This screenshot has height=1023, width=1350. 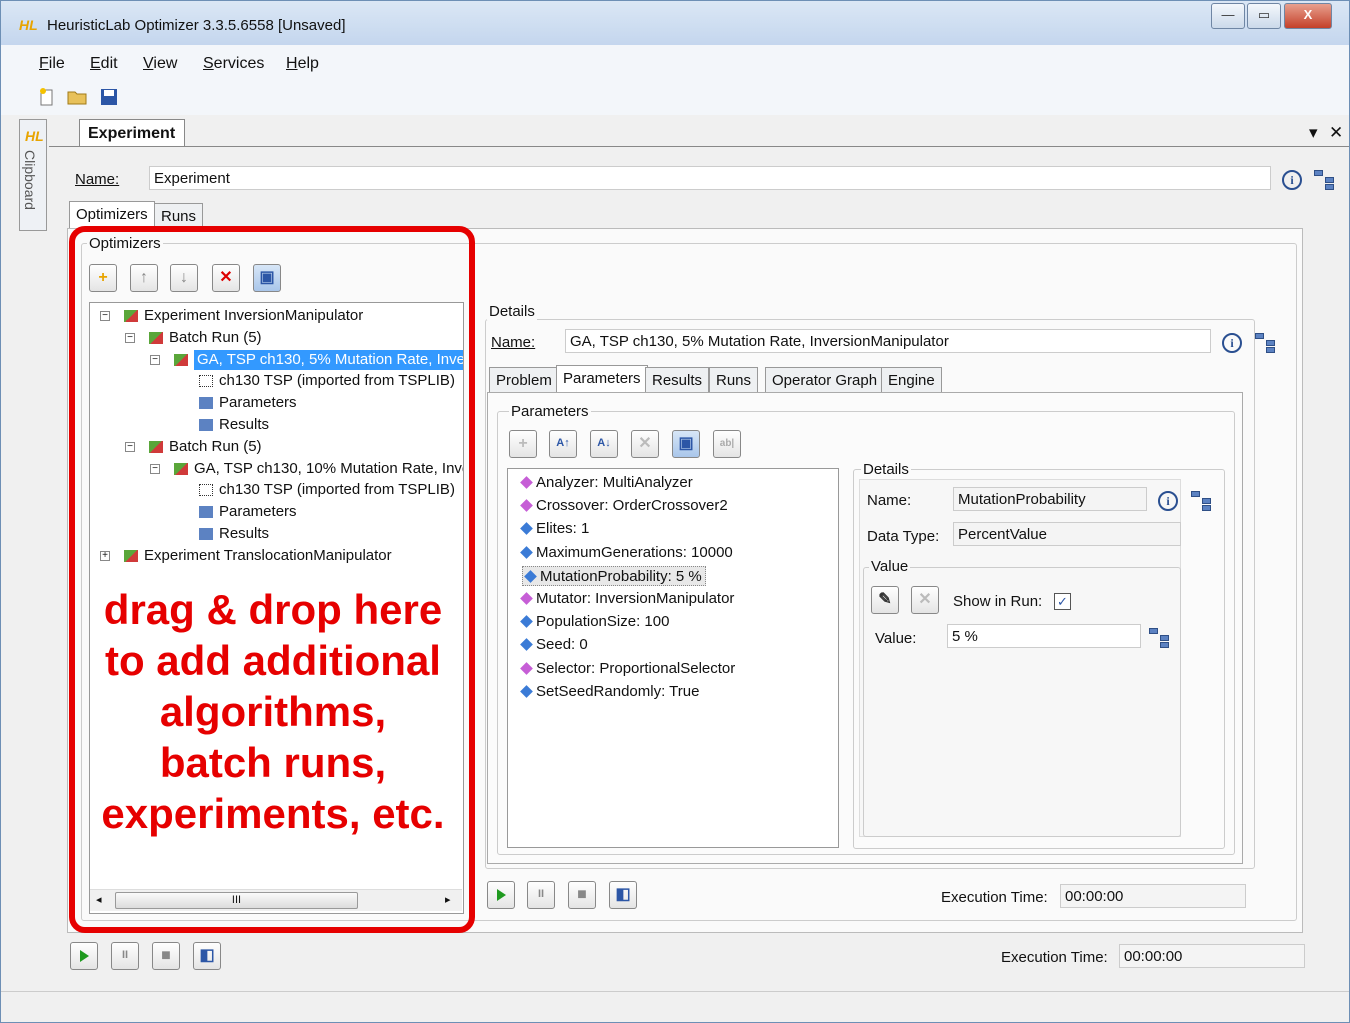 What do you see at coordinates (104, 64) in the screenshot?
I see `menu-edit: Edit` at bounding box center [104, 64].